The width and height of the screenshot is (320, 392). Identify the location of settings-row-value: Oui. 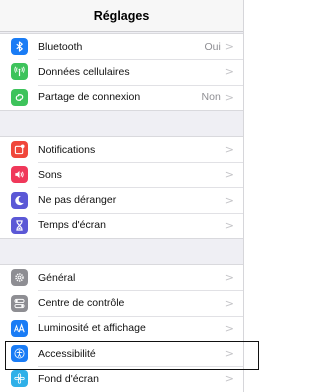
(212, 46).